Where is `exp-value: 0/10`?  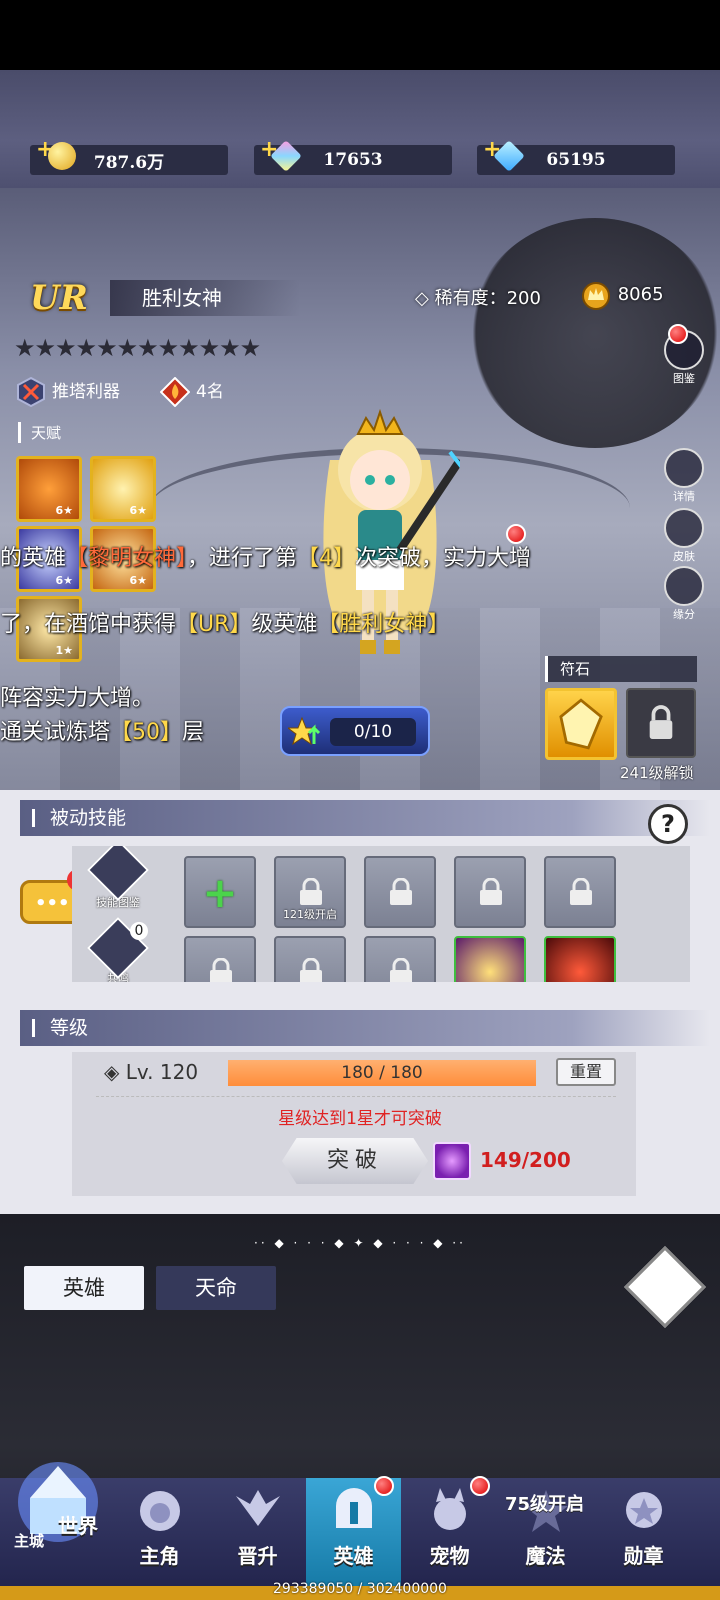 exp-value: 0/10 is located at coordinates (373, 732).